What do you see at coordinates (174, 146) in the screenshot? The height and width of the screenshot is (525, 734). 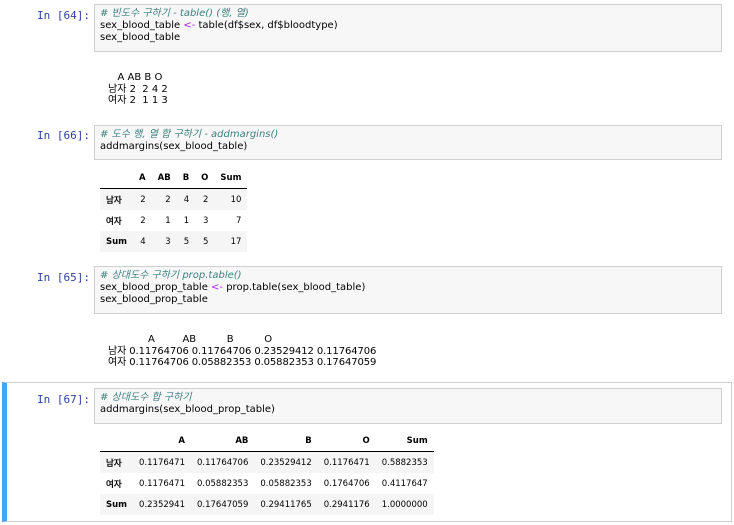 I see `code-text: addmargins(sex_blood_table)` at bounding box center [174, 146].